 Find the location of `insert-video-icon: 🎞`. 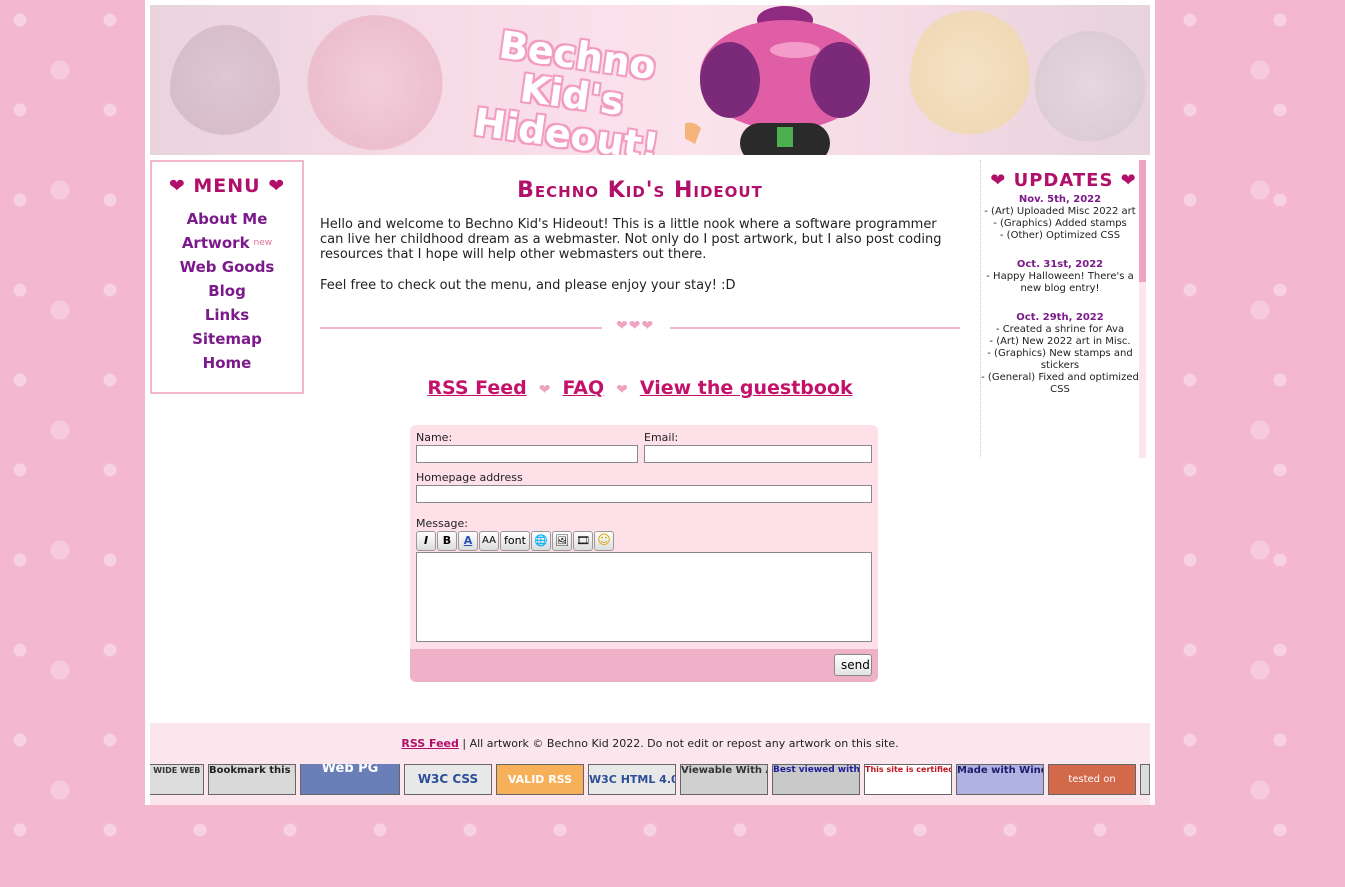

insert-video-icon: 🎞 is located at coordinates (583, 541).